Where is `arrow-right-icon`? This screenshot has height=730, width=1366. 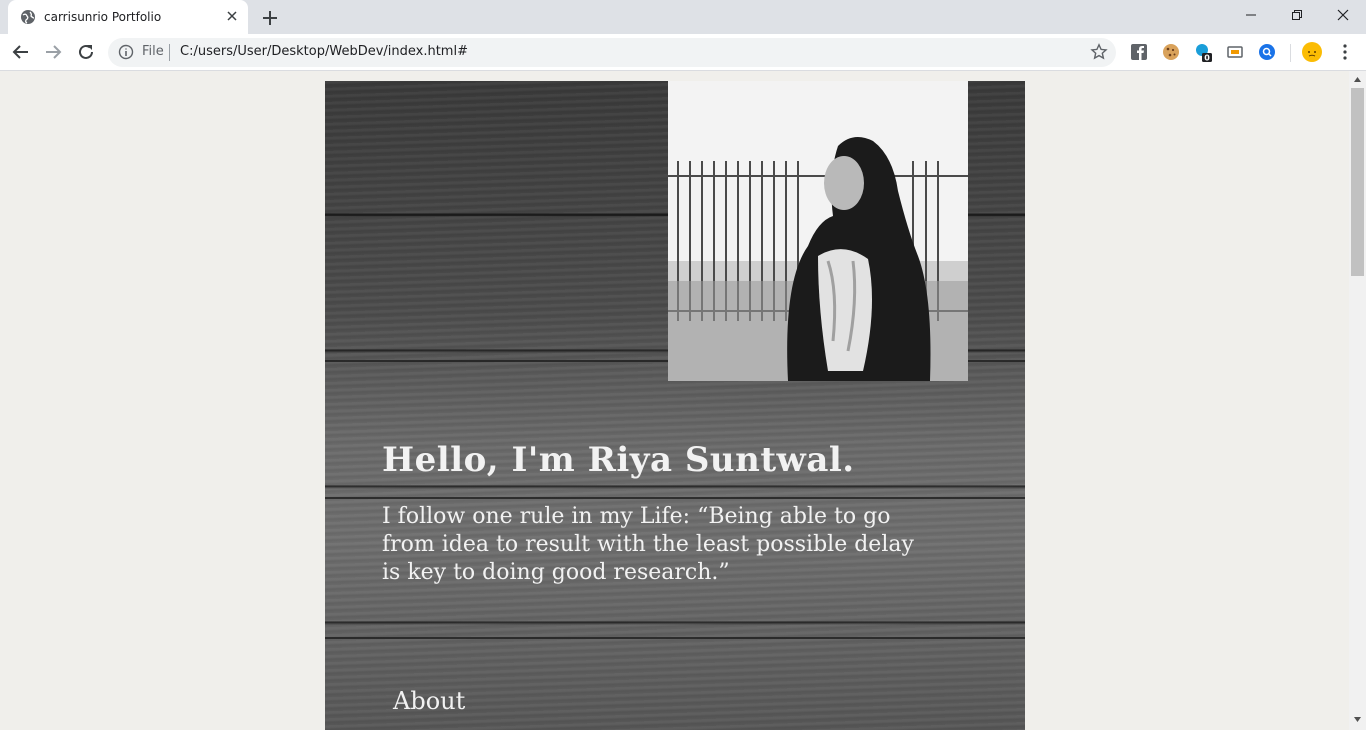 arrow-right-icon is located at coordinates (54, 52).